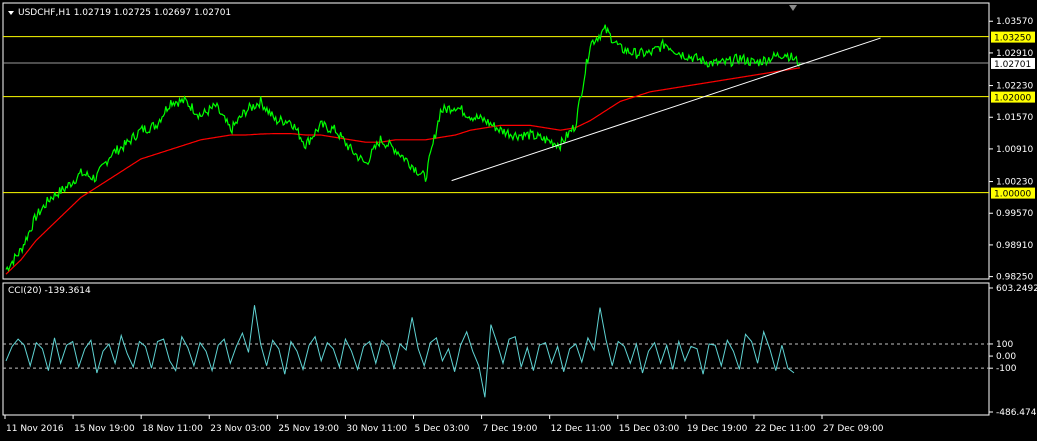 This screenshot has width=1037, height=441. What do you see at coordinates (1016, 413) in the screenshot?
I see `cci-tick-label: -486.4747` at bounding box center [1016, 413].